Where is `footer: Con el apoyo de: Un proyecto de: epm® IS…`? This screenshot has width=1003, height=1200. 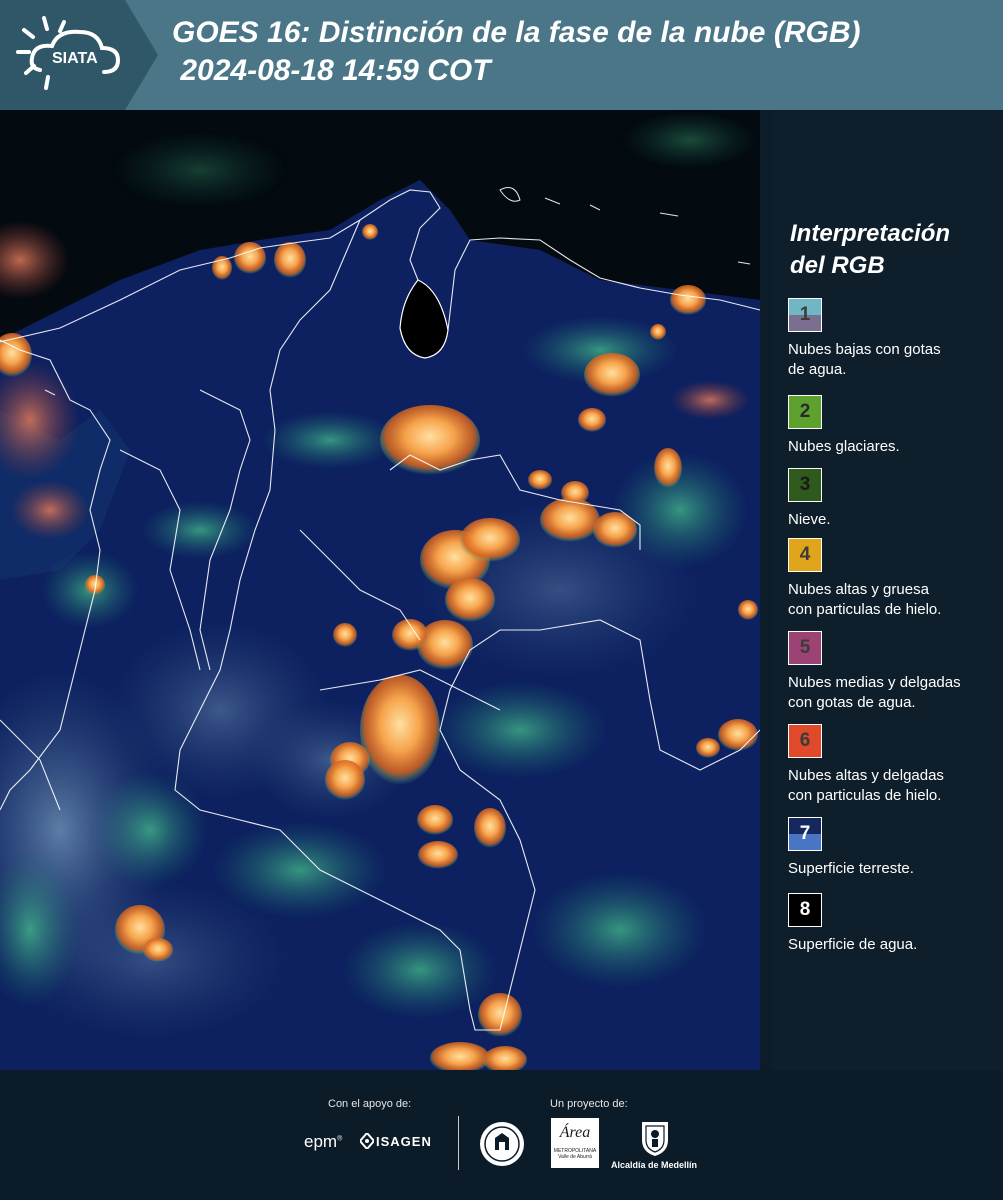
footer: Con el apoyo de: Un proyecto de: epm® IS… is located at coordinates (501, 1135).